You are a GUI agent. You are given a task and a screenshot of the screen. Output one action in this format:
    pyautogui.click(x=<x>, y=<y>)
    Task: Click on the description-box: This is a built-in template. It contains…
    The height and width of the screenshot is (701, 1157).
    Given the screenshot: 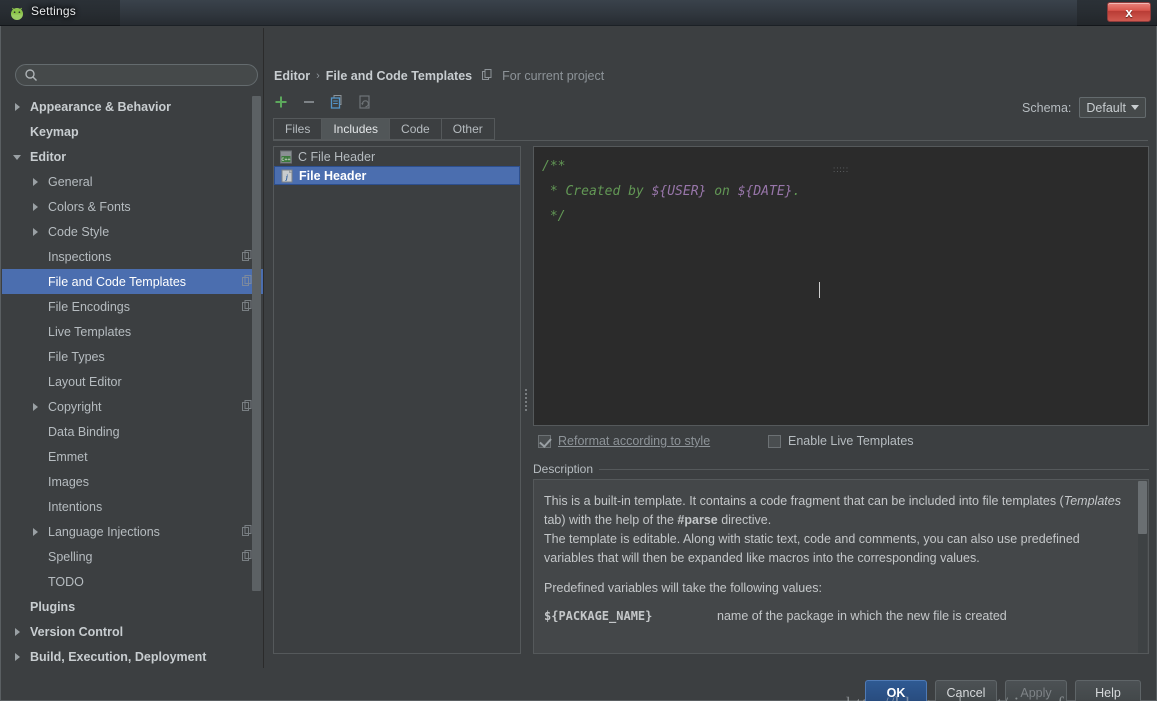 What is the action you would take?
    pyautogui.click(x=841, y=566)
    